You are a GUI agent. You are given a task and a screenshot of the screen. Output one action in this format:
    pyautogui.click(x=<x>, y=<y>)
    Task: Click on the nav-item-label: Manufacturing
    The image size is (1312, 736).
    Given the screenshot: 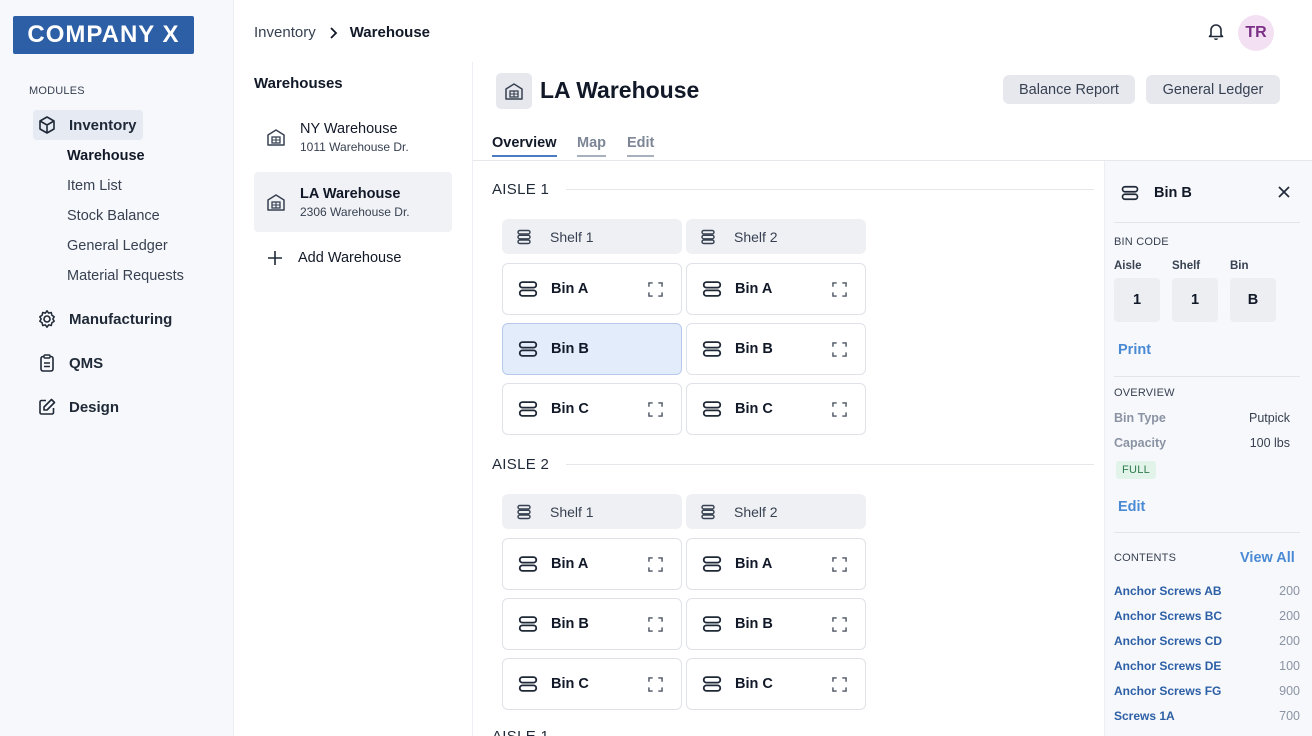 What is the action you would take?
    pyautogui.click(x=121, y=319)
    